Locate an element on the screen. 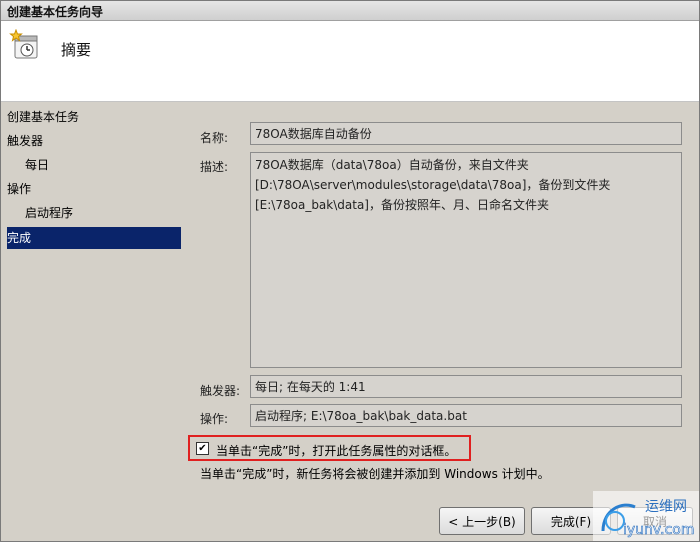  name-label: 名称: is located at coordinates (214, 138).